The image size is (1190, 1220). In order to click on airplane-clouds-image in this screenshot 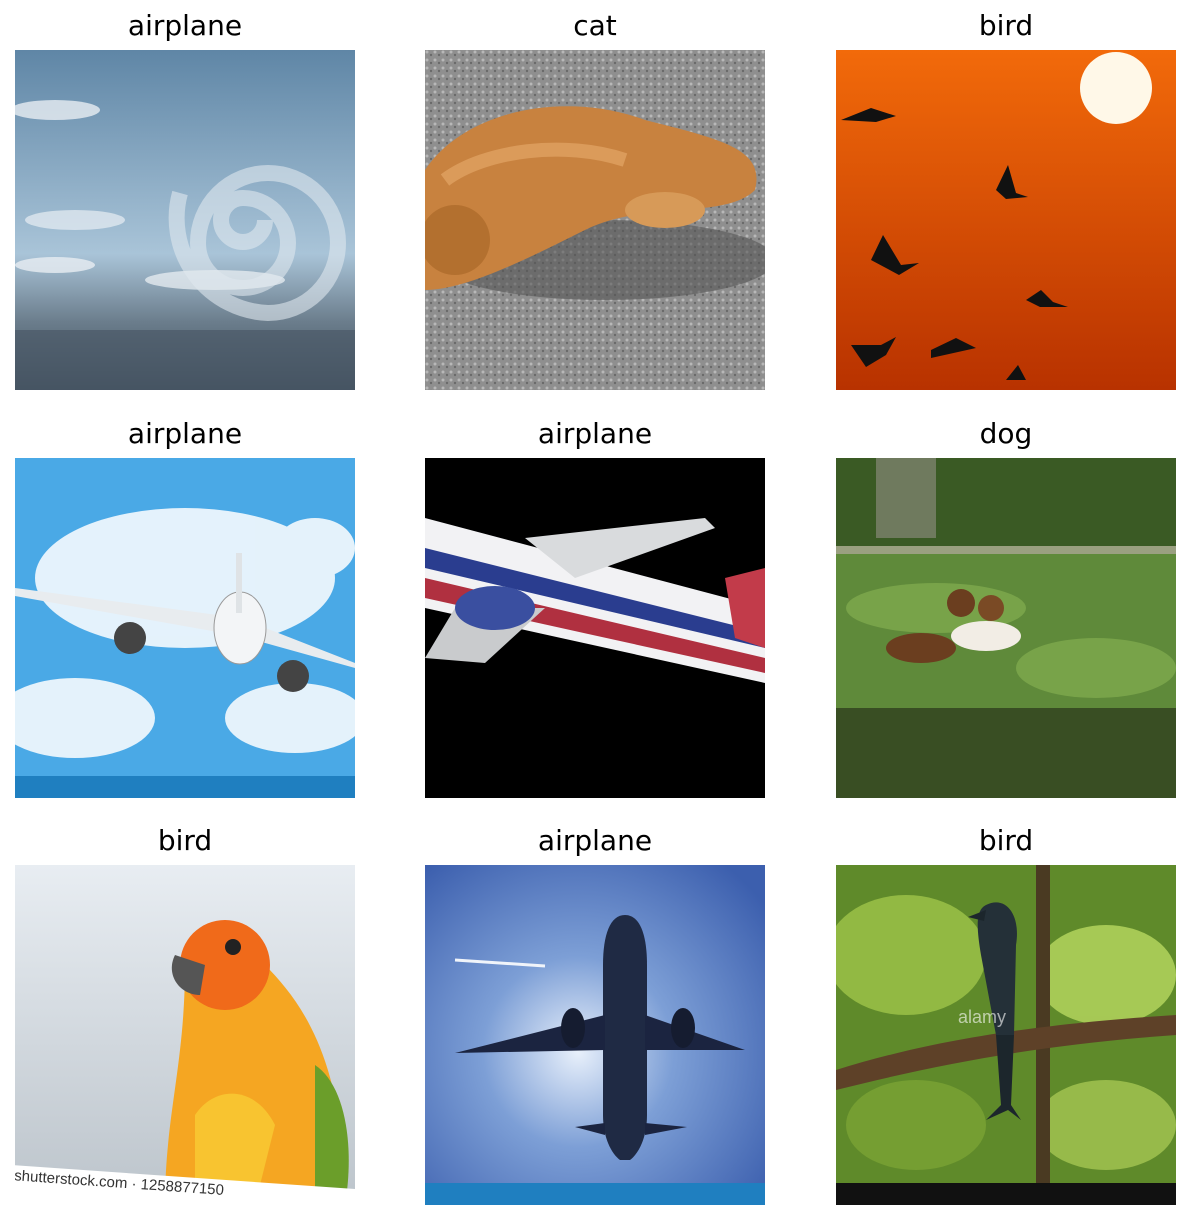, I will do `click(185, 628)`.